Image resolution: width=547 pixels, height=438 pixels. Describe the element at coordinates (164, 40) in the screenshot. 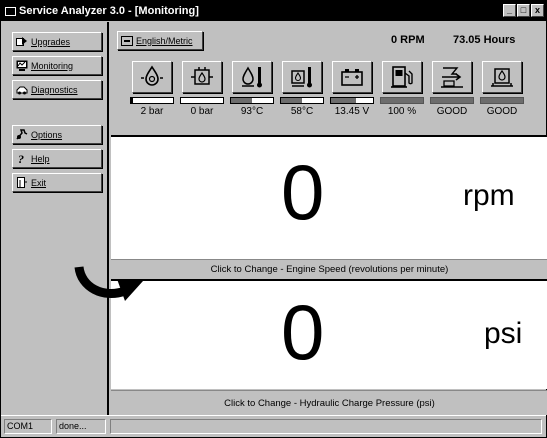

I see `units-label: English/Metric` at that location.